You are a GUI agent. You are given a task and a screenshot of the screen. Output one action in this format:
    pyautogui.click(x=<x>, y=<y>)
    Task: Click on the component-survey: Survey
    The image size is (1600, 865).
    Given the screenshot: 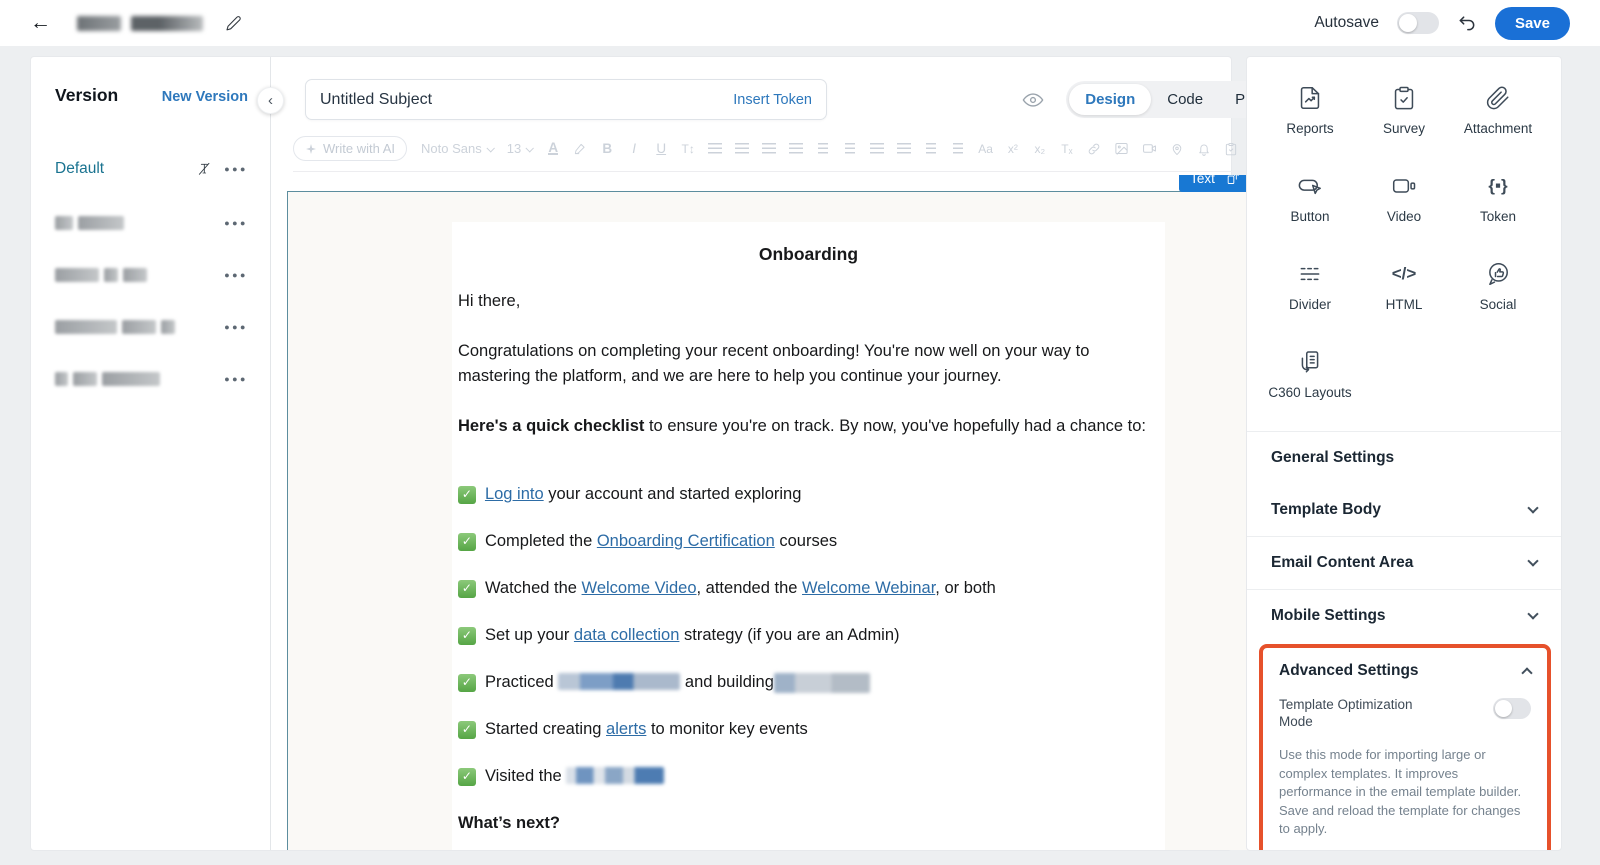 What is the action you would take?
    pyautogui.click(x=1404, y=111)
    